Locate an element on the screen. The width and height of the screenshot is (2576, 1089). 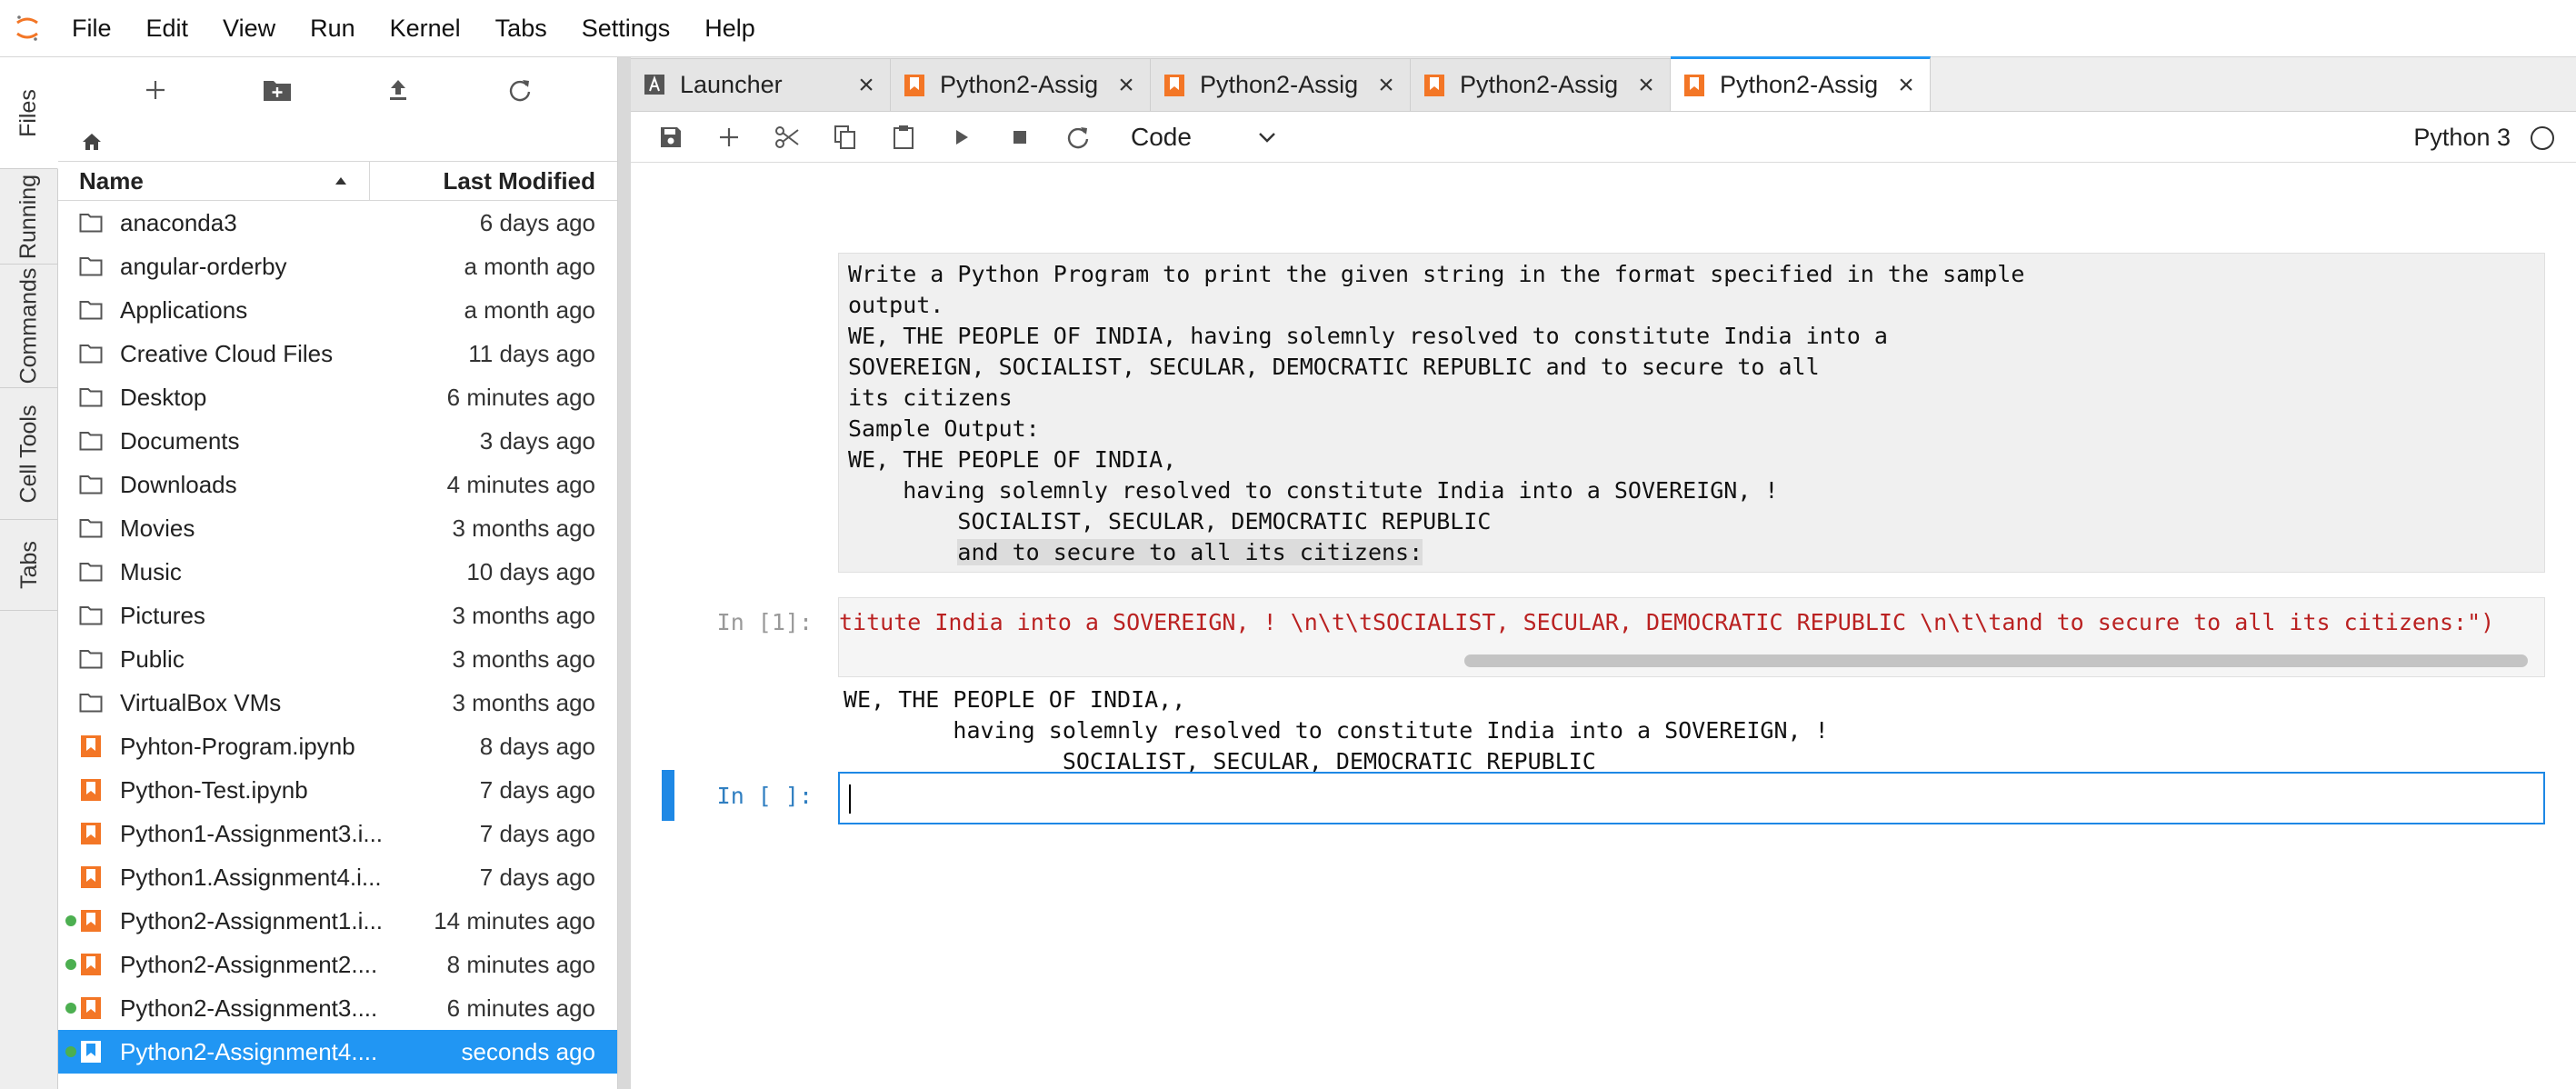
activity-bar: Files Running Commands Cell Tools Tabs is located at coordinates (29, 573).